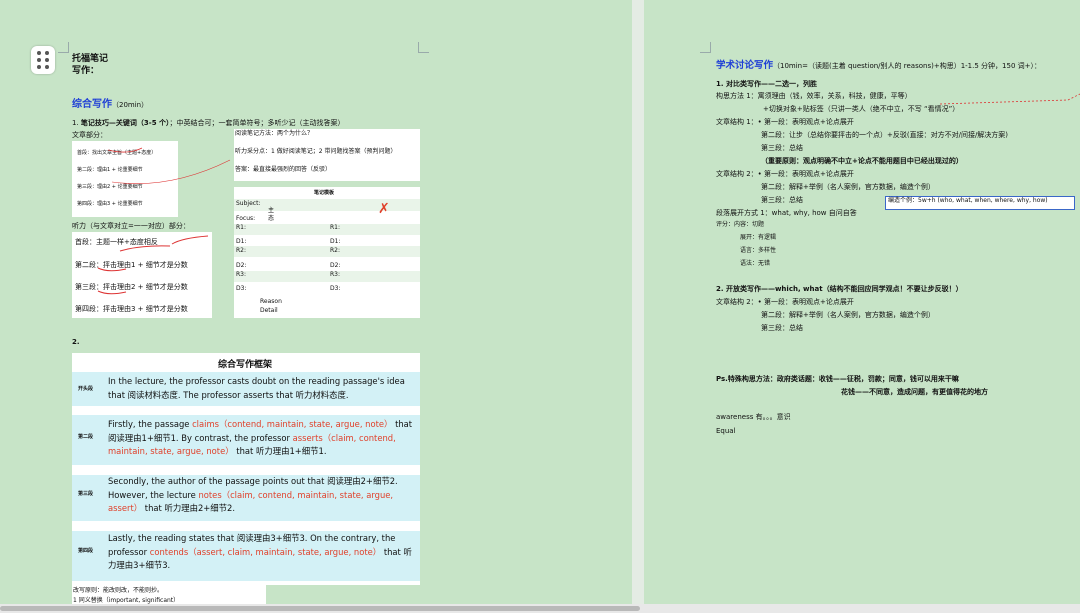 This screenshot has height=613, width=1080. Describe the element at coordinates (758, 250) in the screenshot. I see `line-text: 语言：多样性` at that location.